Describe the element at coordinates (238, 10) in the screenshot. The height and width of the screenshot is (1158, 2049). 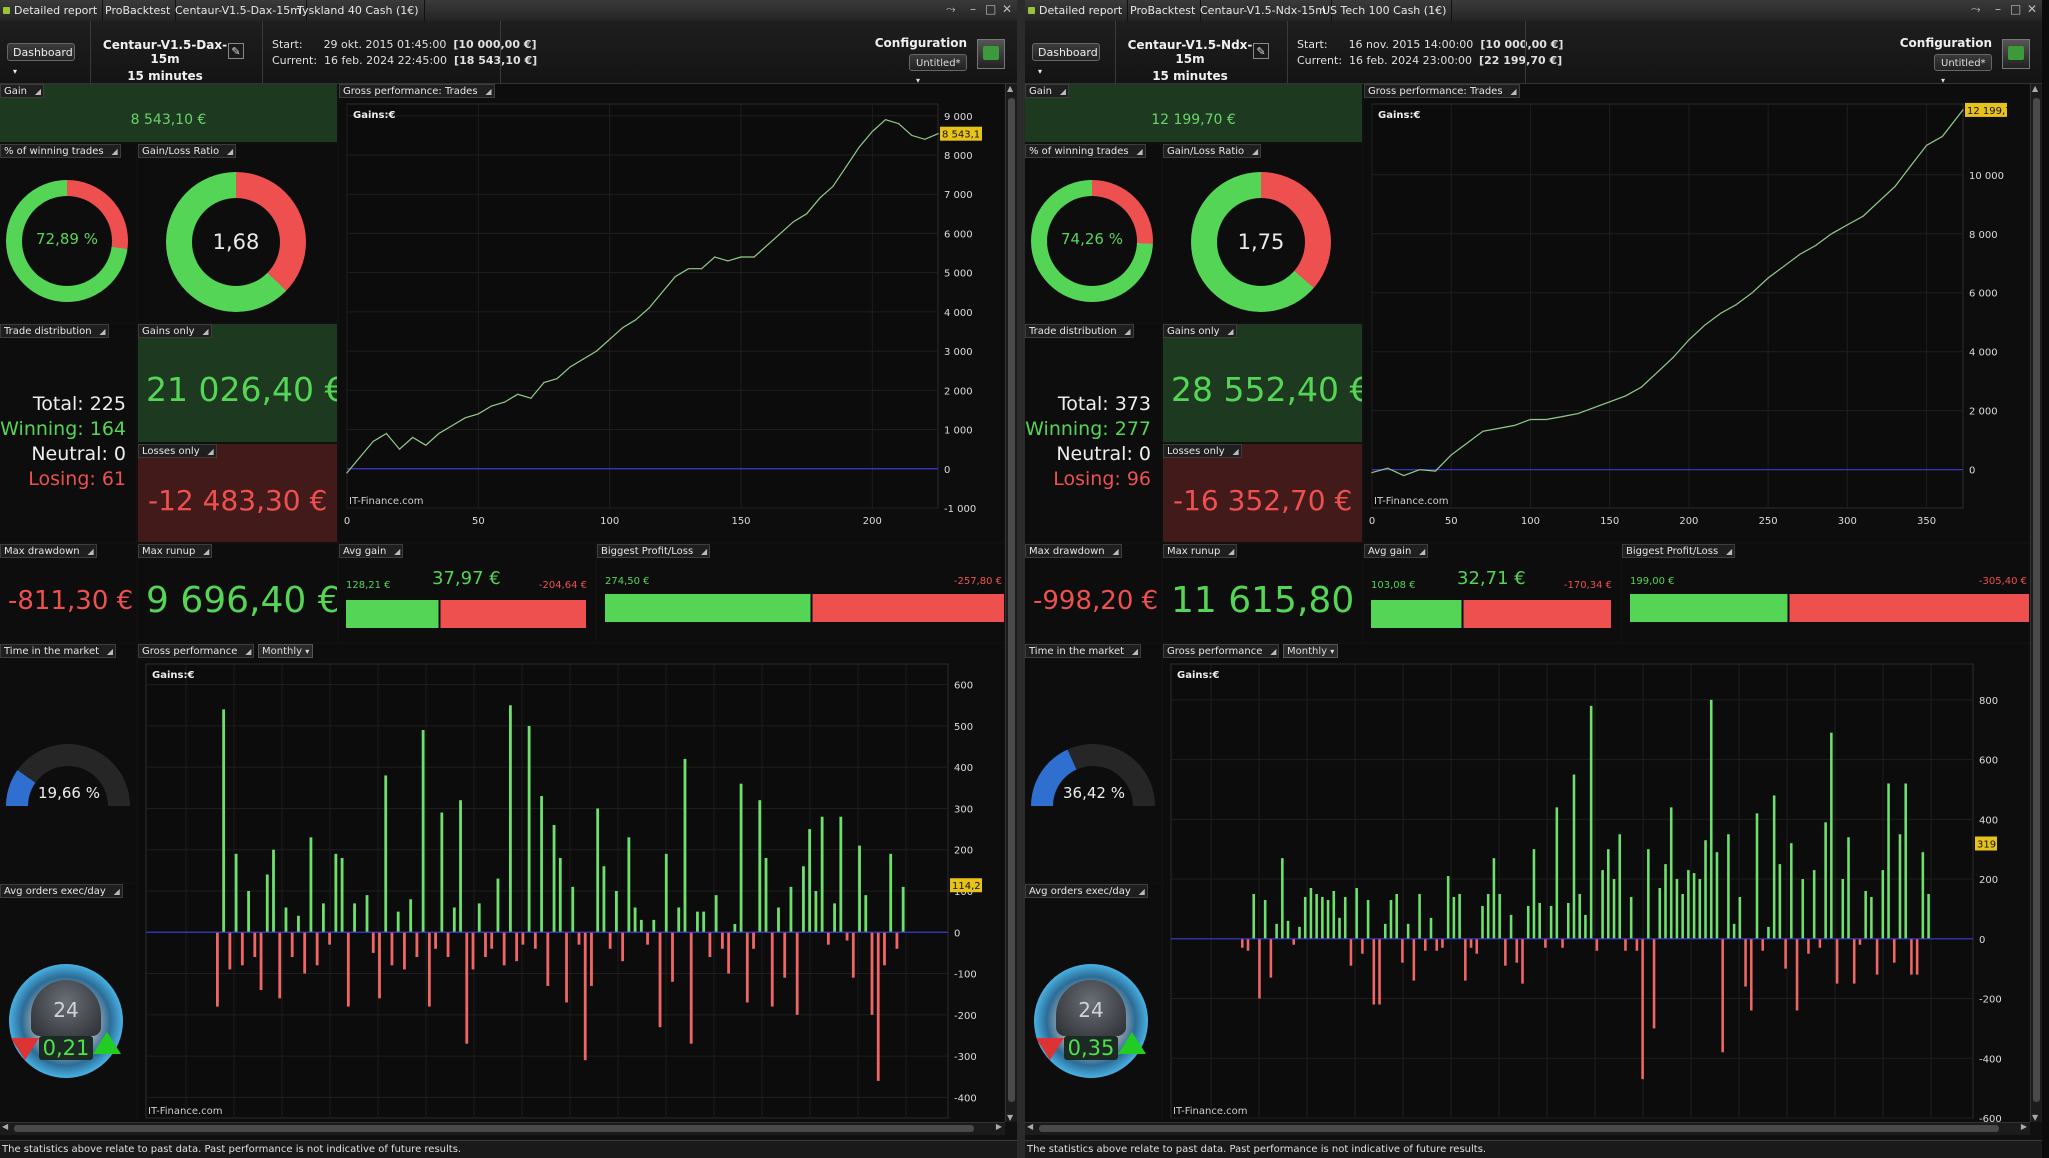
I see `tab-strategy: Centaur-V1.5-Dax-15m` at that location.